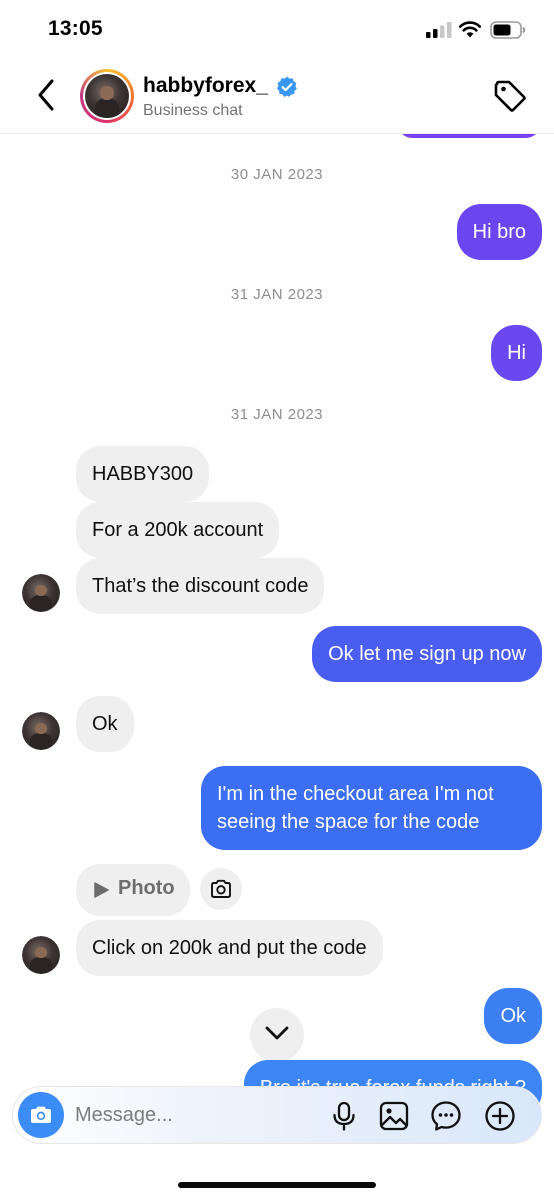 This screenshot has height=1200, width=554. What do you see at coordinates (143, 474) in the screenshot?
I see `incoming-message: HABBY300` at bounding box center [143, 474].